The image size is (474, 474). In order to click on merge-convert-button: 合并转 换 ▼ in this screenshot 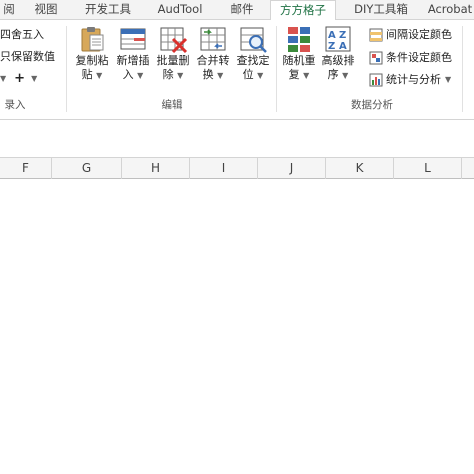, I will do `click(213, 53)`.